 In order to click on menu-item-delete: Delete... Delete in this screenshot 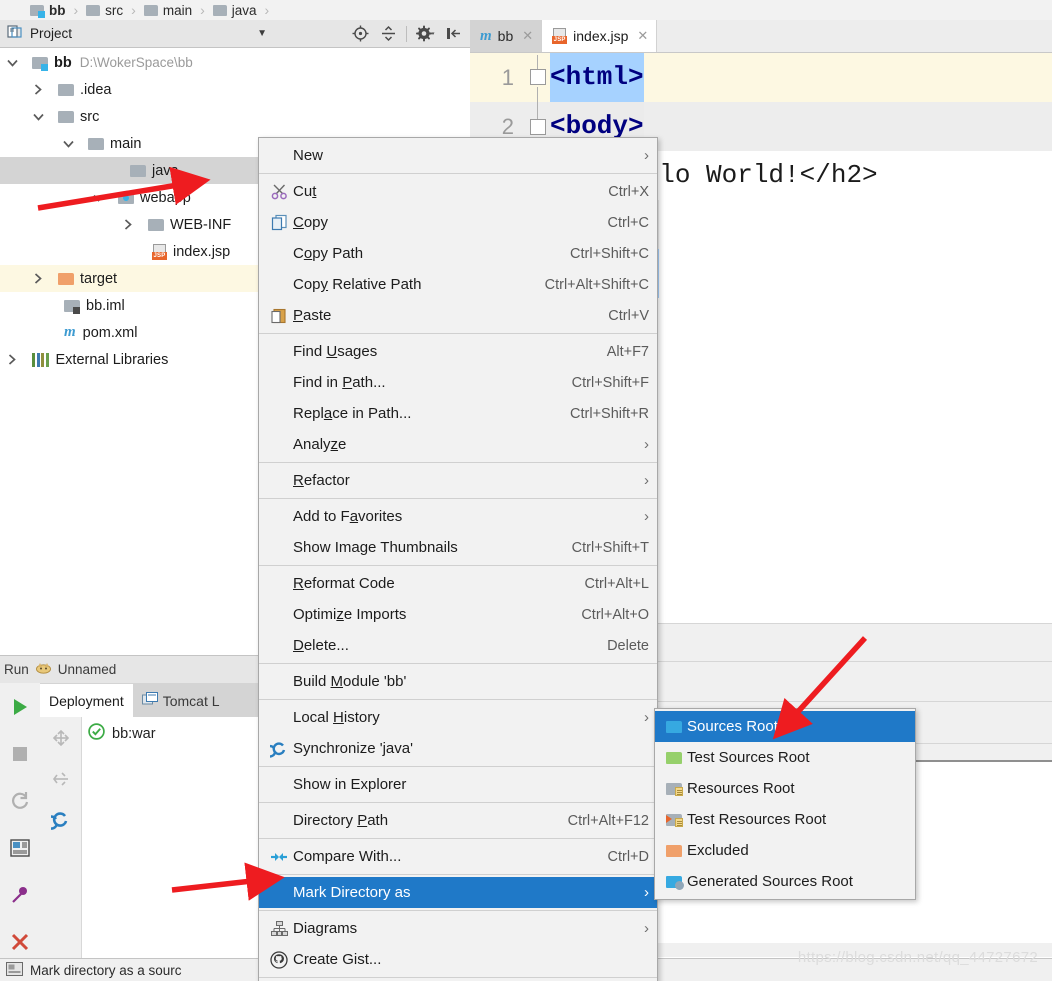, I will do `click(458, 645)`.